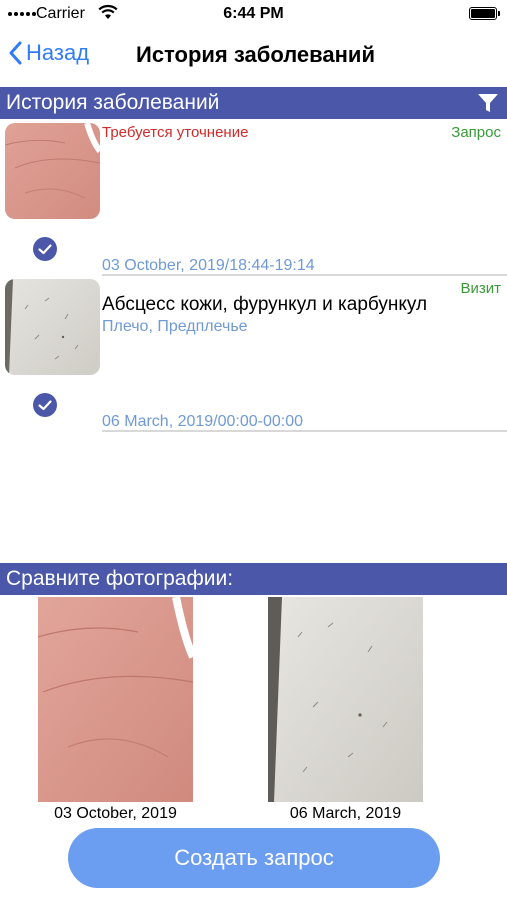  What do you see at coordinates (484, 13) in the screenshot?
I see `battery-icon` at bounding box center [484, 13].